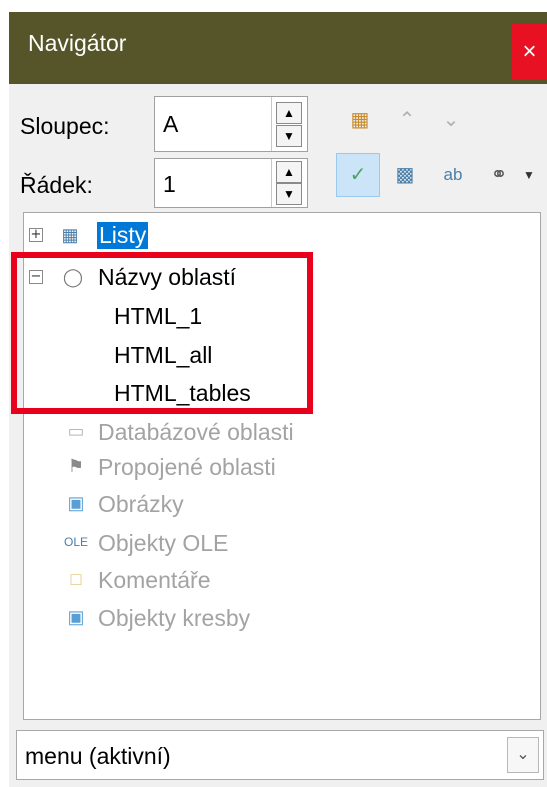  Describe the element at coordinates (289, 172) in the screenshot. I see `row-increment-icon: ▲` at that location.